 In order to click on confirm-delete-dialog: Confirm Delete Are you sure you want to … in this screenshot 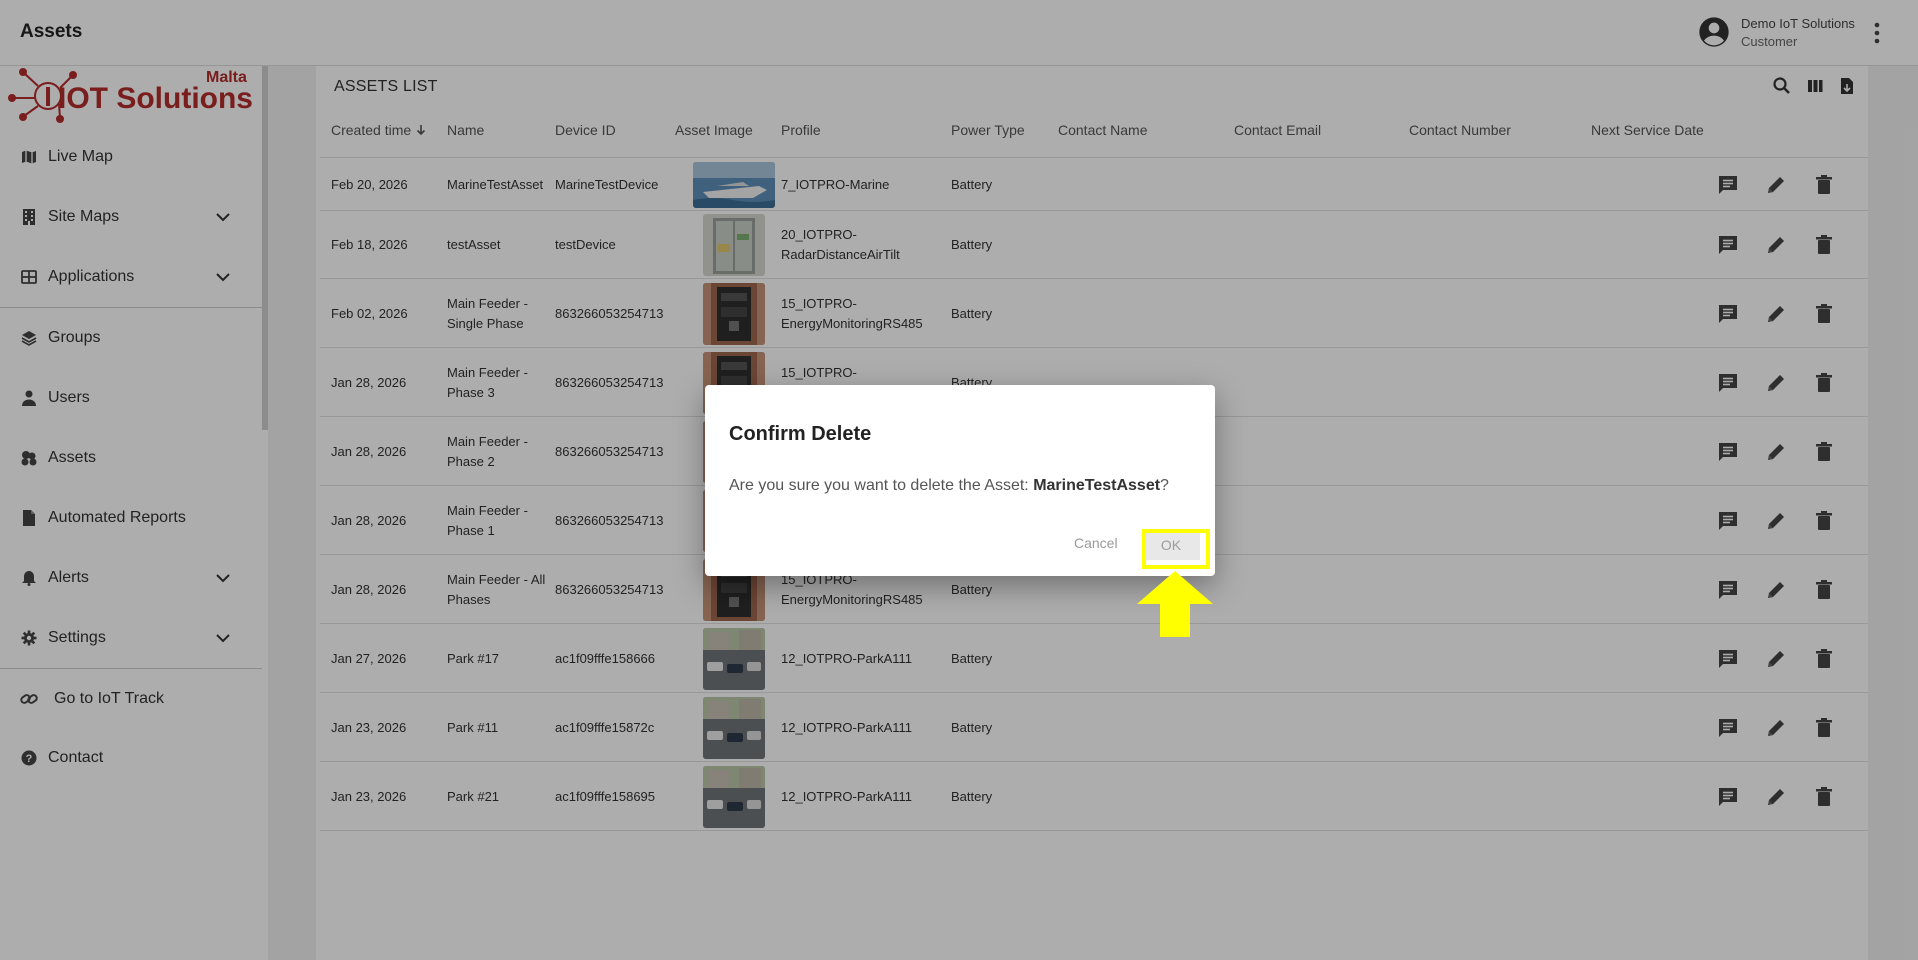, I will do `click(960, 480)`.